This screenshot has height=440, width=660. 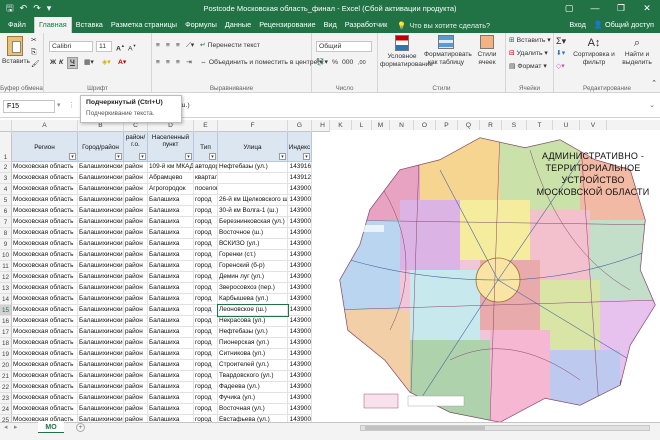 What do you see at coordinates (89, 25) in the screenshot?
I see `tab-insert: Вставка` at bounding box center [89, 25].